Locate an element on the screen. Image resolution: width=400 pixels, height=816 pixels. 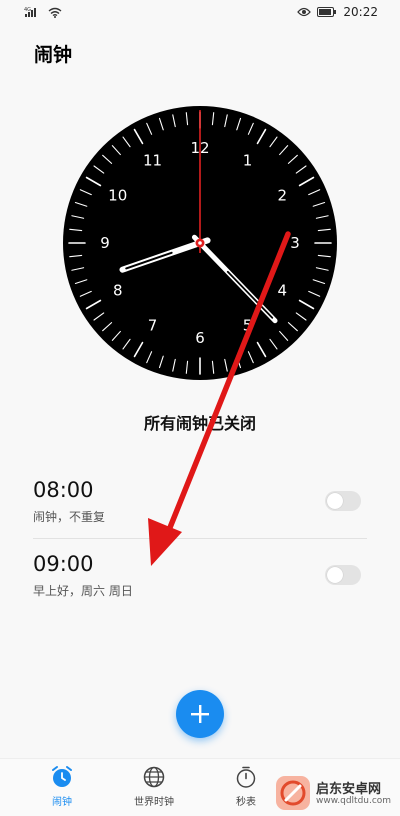
clock-number: 8 is located at coordinates (118, 291).